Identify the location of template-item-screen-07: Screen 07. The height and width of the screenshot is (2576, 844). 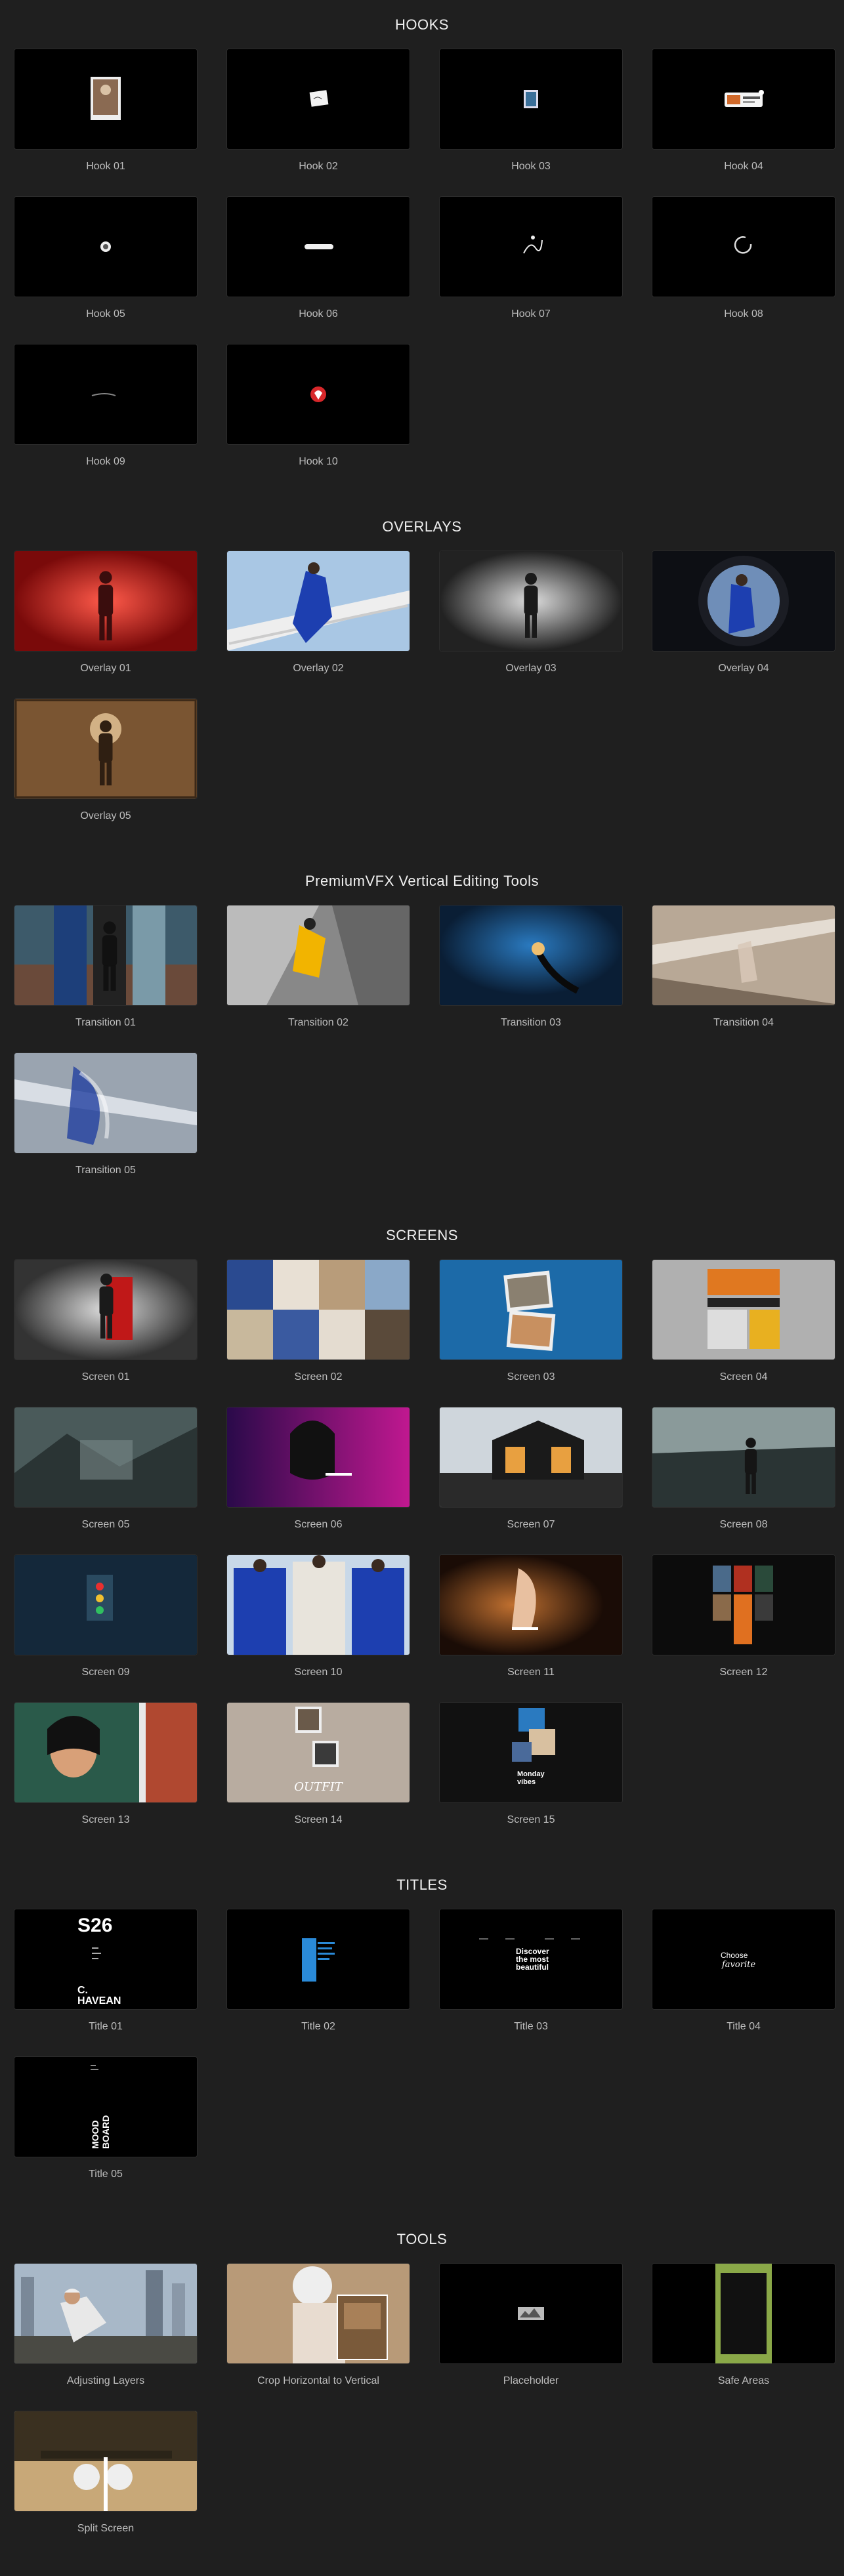
(531, 1472).